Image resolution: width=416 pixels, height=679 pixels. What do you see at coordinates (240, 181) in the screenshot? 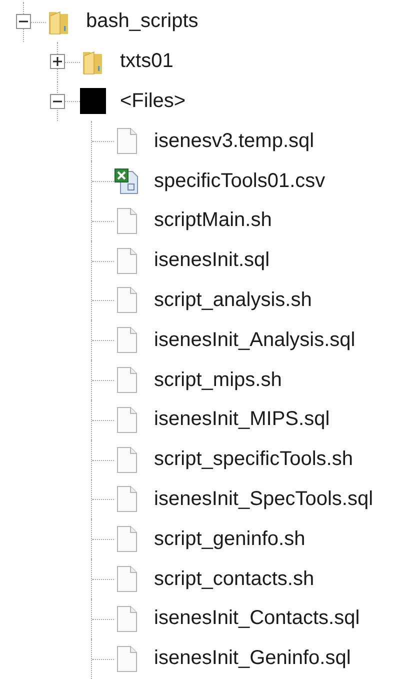
I see `tree-item-label: specificTools01.csv` at bounding box center [240, 181].